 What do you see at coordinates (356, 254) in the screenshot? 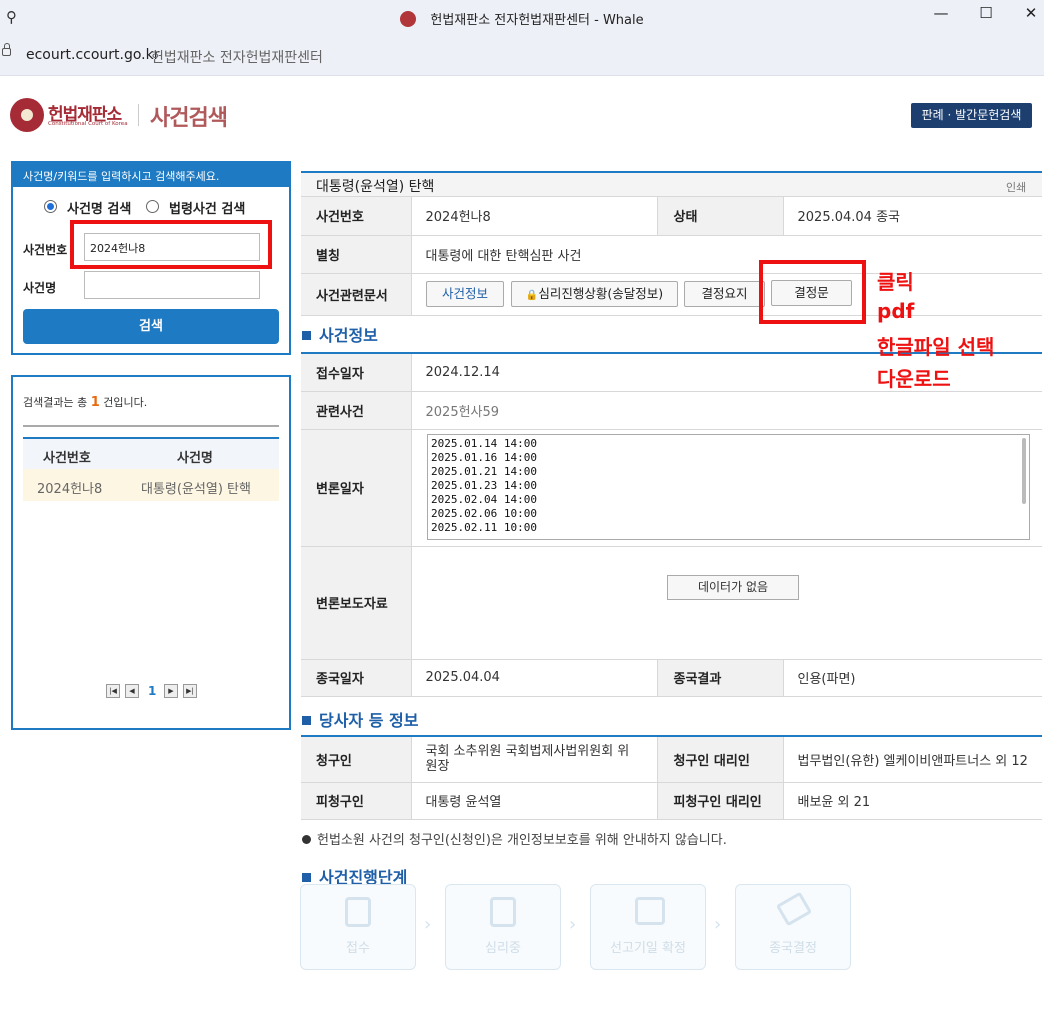
I see `alias-label: 별칭` at bounding box center [356, 254].